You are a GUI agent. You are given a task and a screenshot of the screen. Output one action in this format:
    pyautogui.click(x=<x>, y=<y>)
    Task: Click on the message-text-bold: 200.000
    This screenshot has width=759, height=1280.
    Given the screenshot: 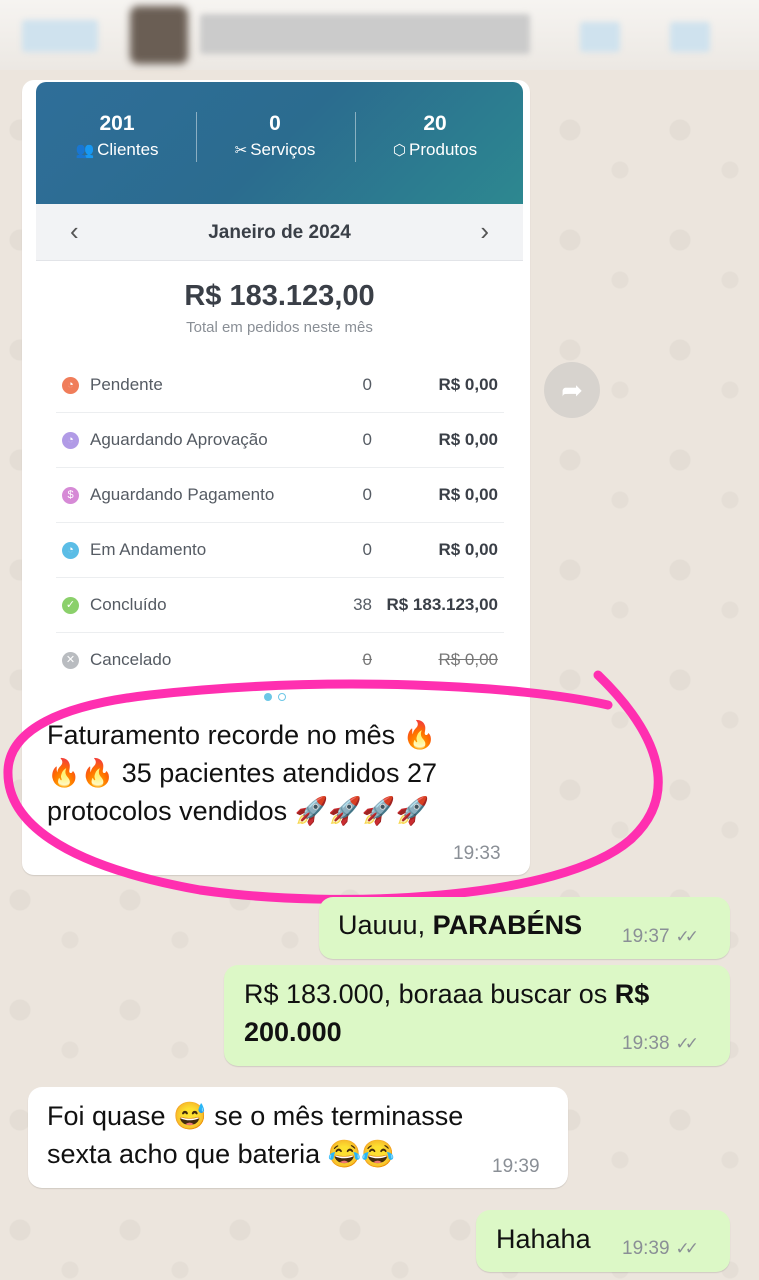 What is the action you would take?
    pyautogui.click(x=293, y=1032)
    